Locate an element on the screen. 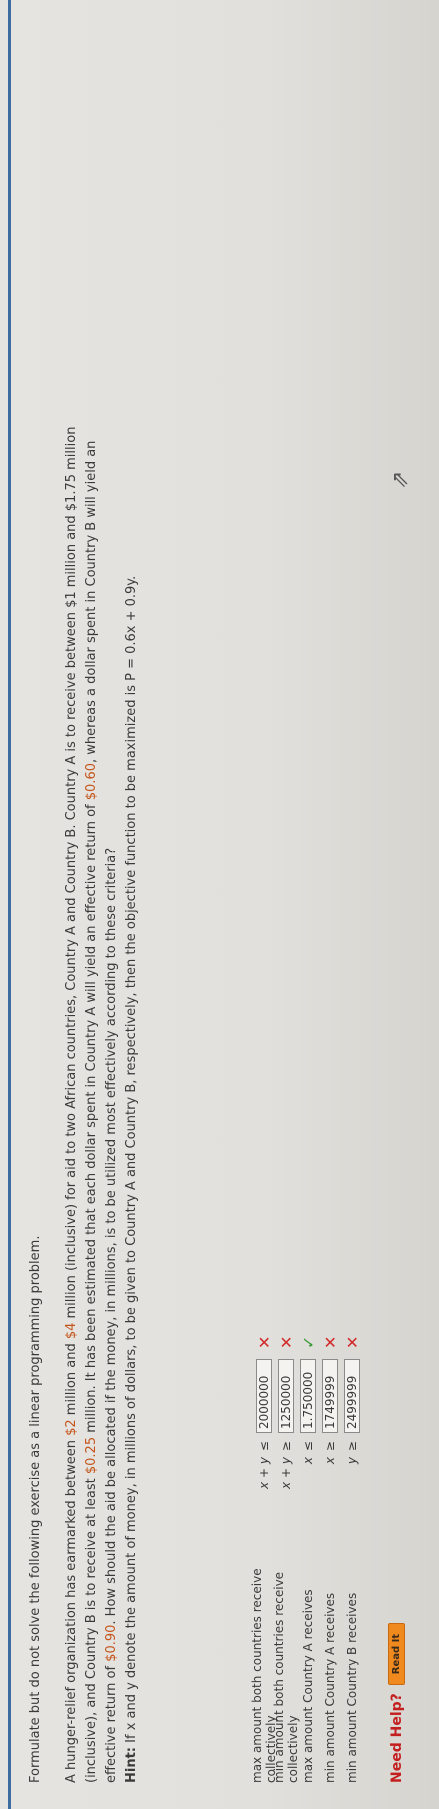  return-b: $0.90 is located at coordinates (111, 1643).